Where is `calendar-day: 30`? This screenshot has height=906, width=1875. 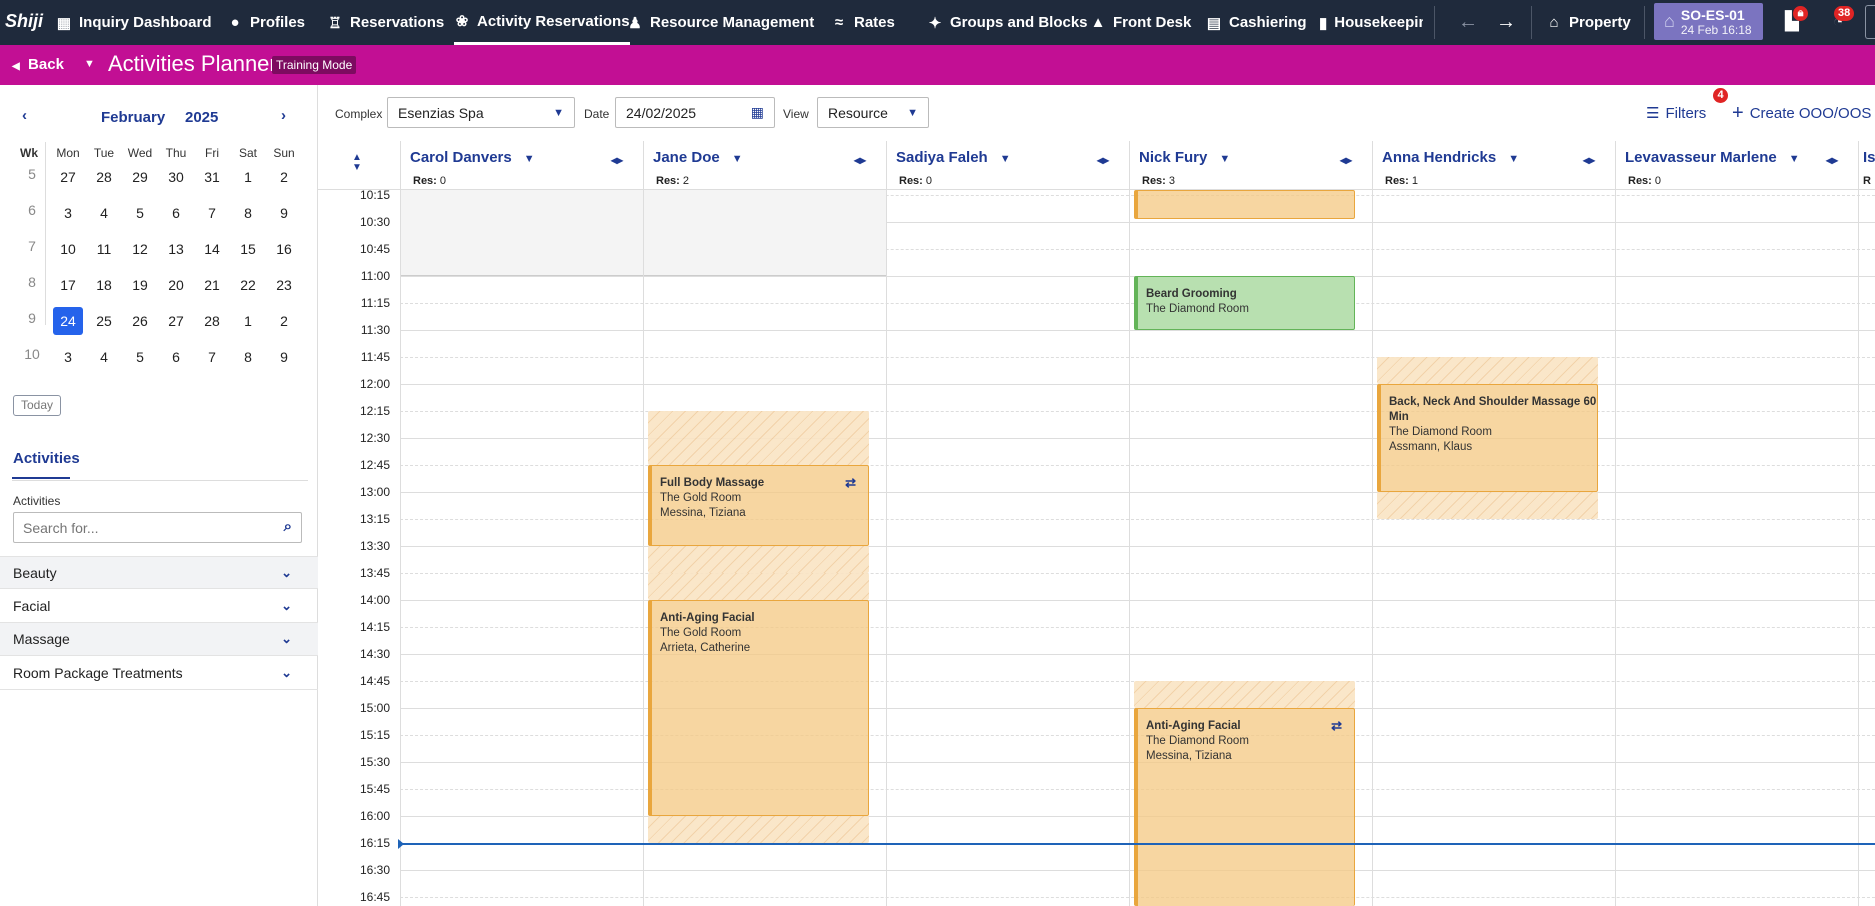
calendar-day: 30 is located at coordinates (176, 177).